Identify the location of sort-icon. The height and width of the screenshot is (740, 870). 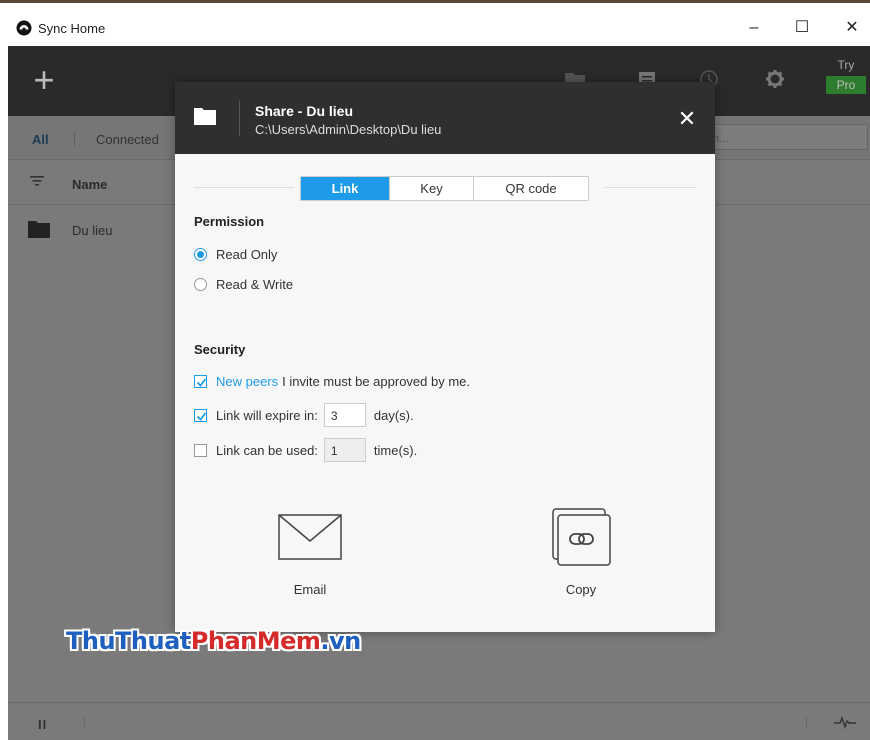
(37, 181).